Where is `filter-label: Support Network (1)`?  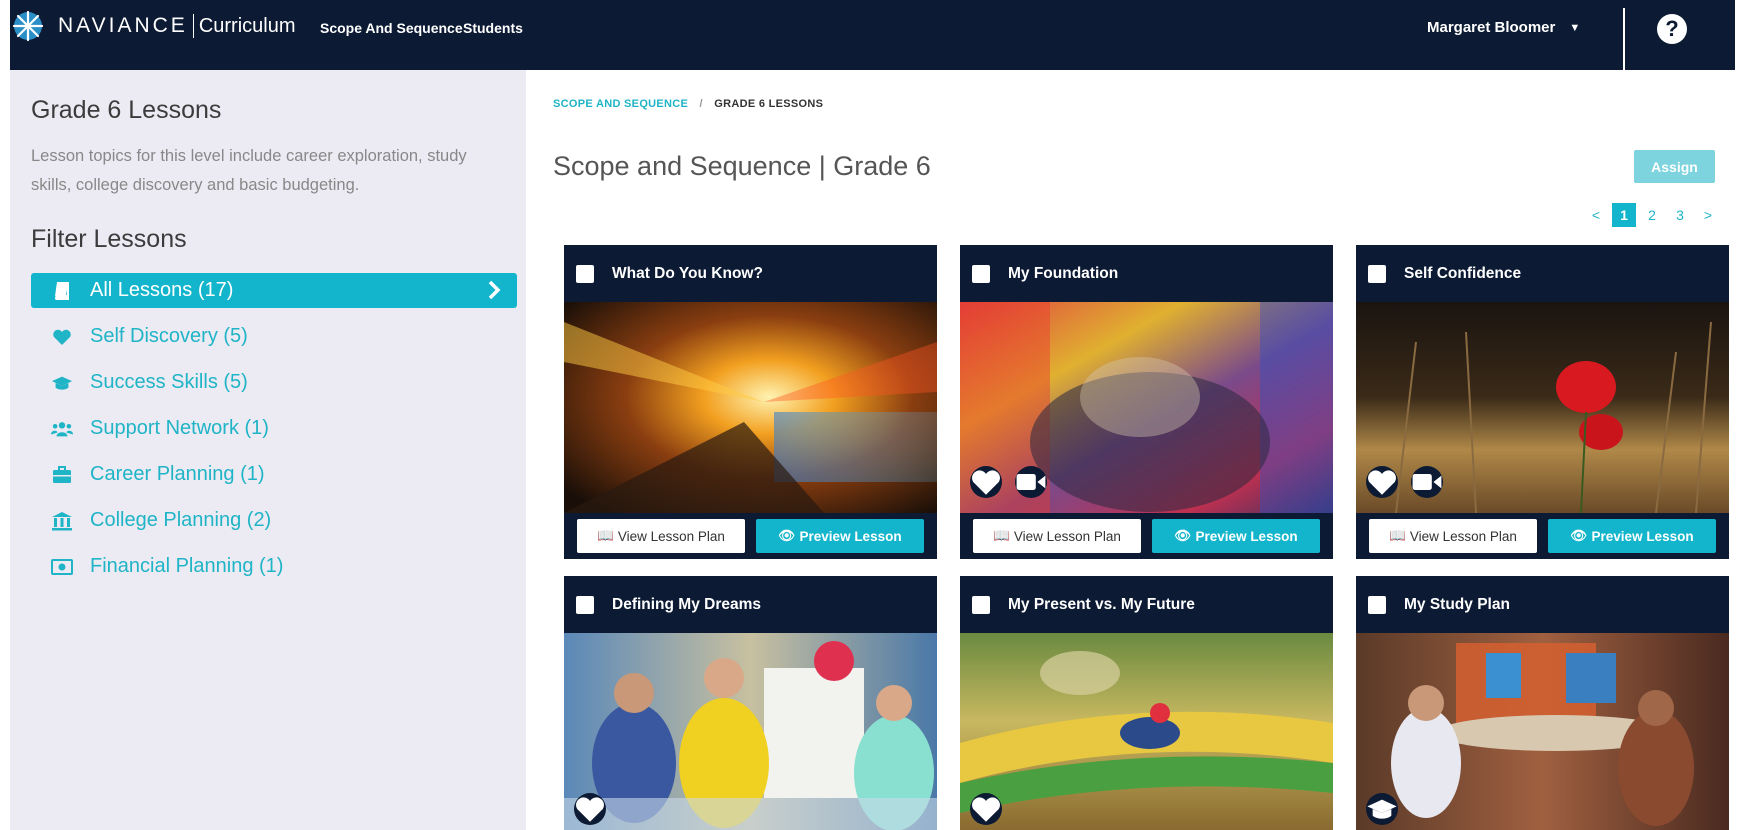
filter-label: Support Network (1) is located at coordinates (179, 428).